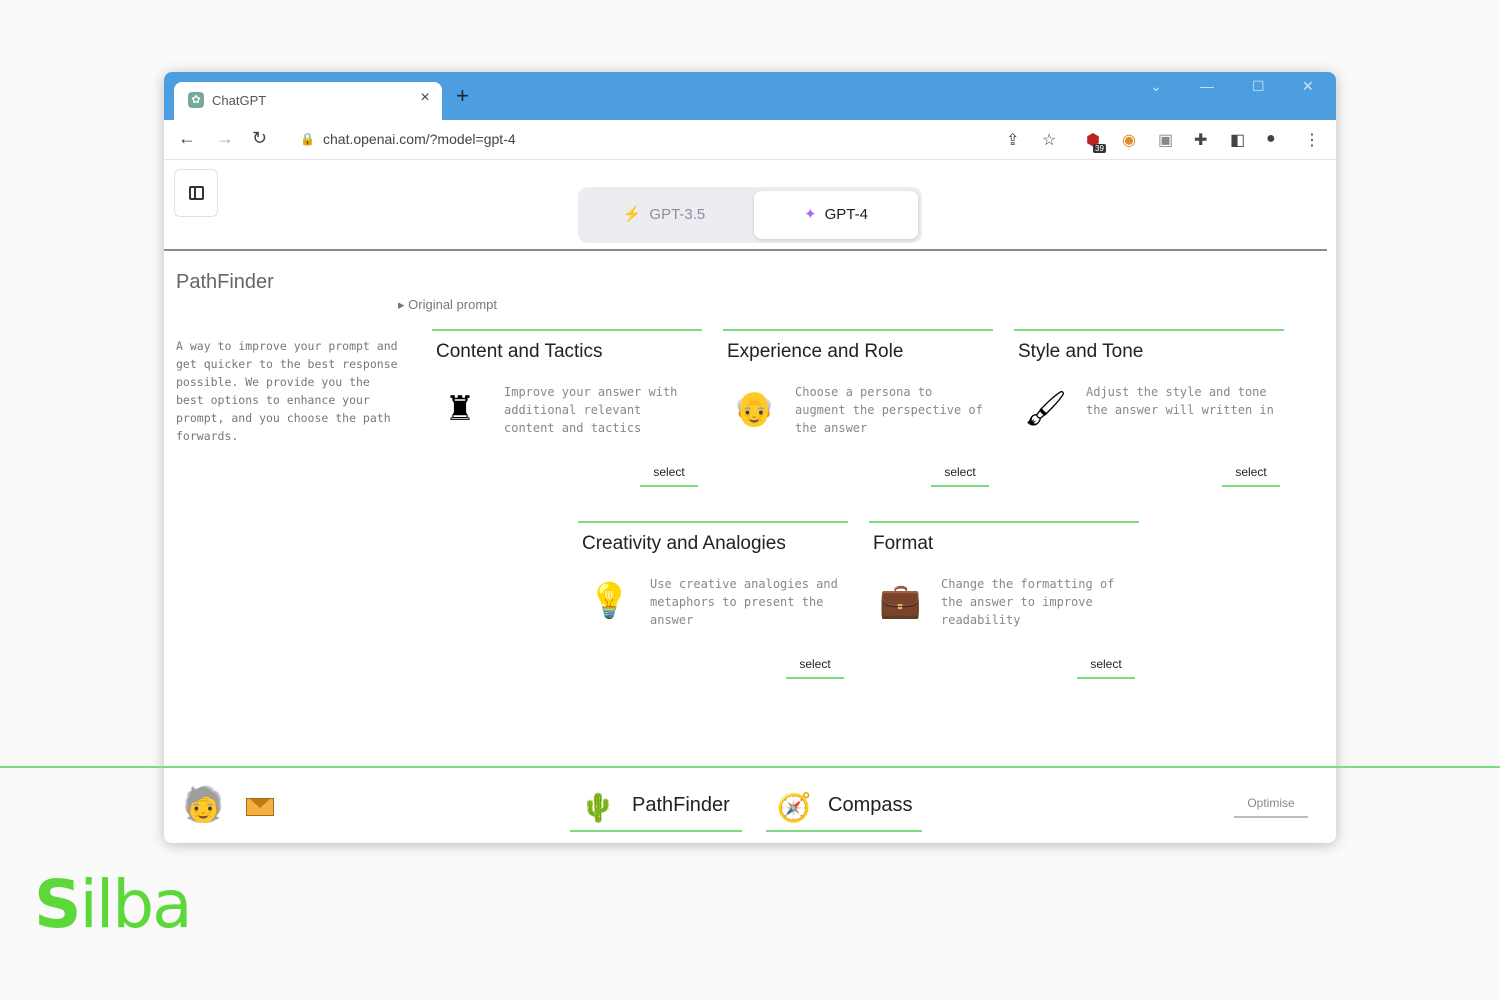 This screenshot has height=1000, width=1500. Describe the element at coordinates (136, 904) in the screenshot. I see `logo-text: ilba` at that location.